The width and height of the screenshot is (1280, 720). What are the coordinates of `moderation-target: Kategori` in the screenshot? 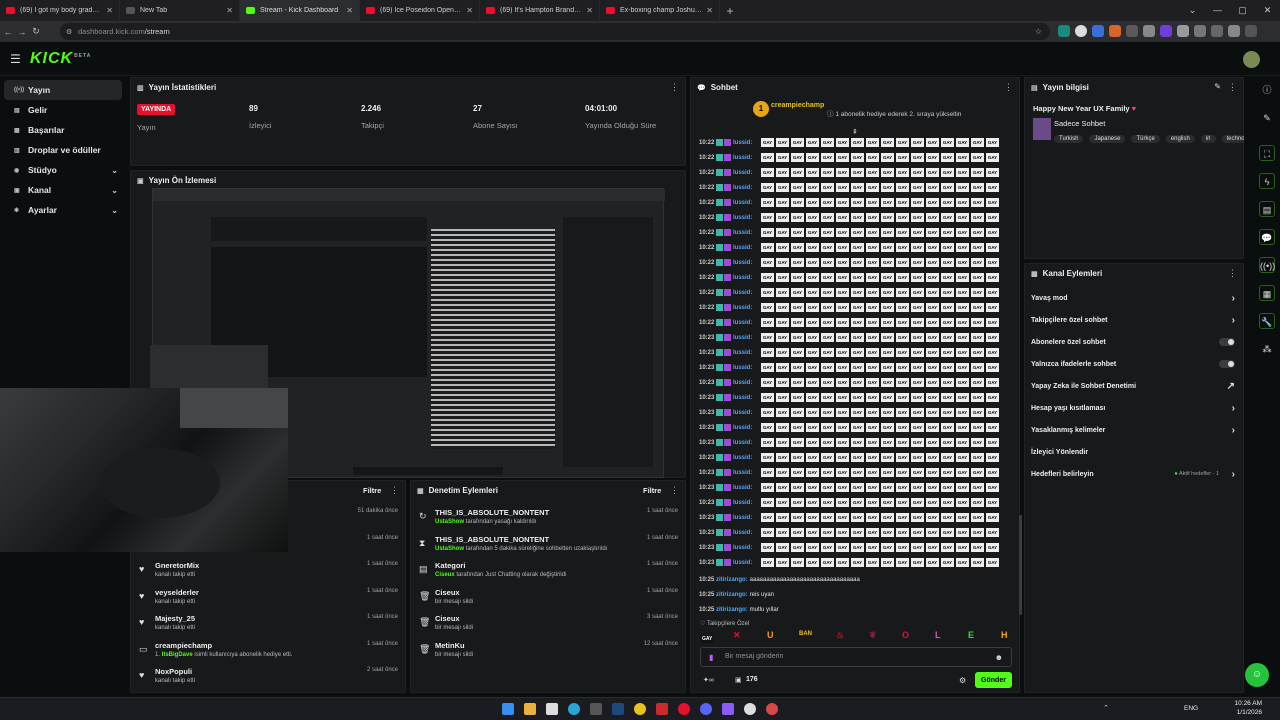 It's located at (450, 565).